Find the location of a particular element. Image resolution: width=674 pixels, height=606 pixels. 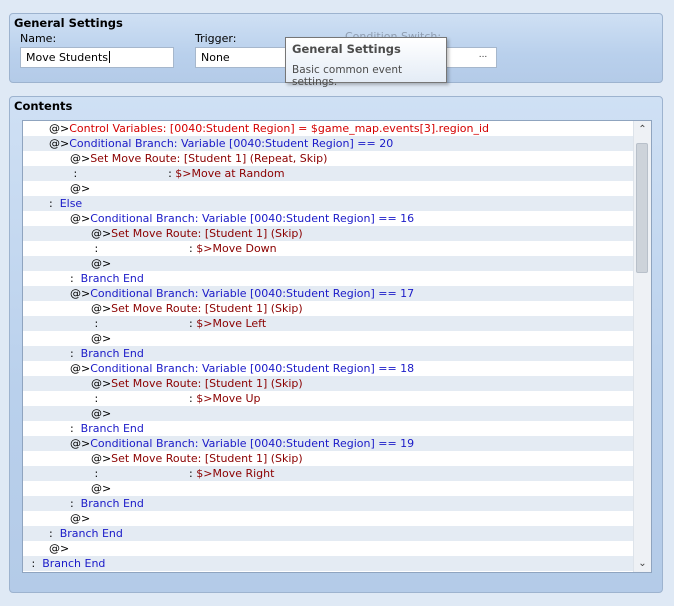

name-field: Move Students is located at coordinates (97, 57).